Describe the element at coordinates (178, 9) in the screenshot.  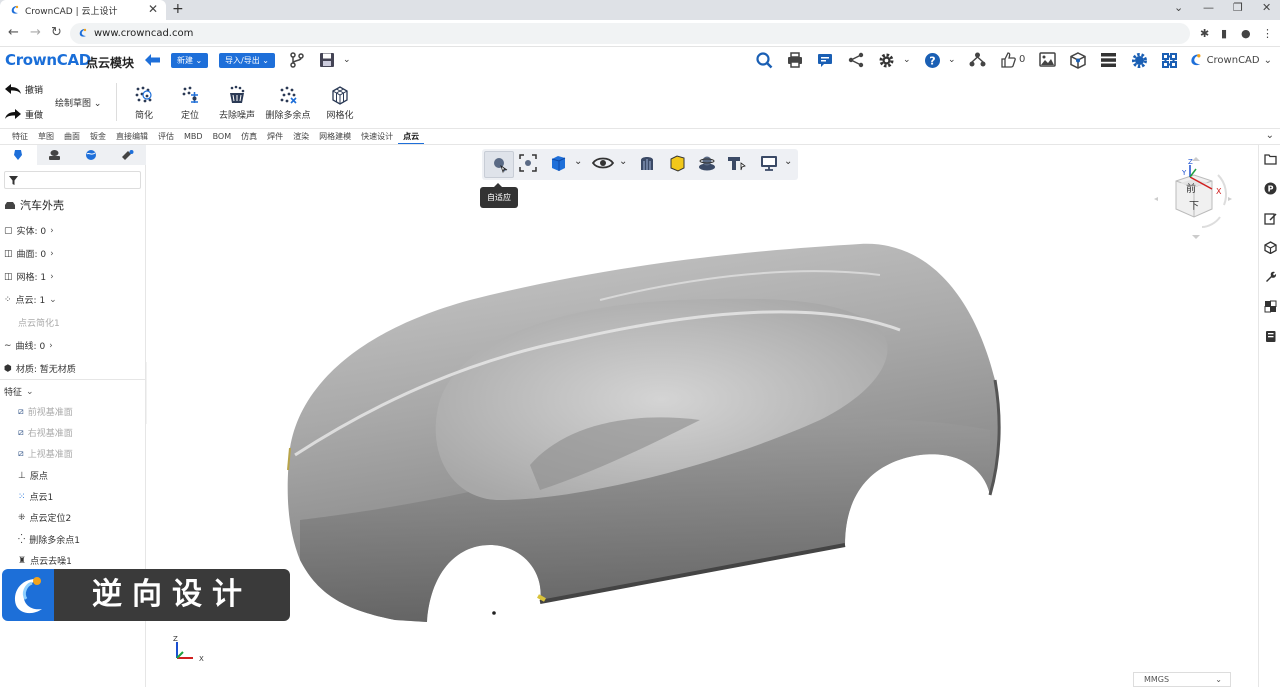
I see `new-tab-button: +` at that location.